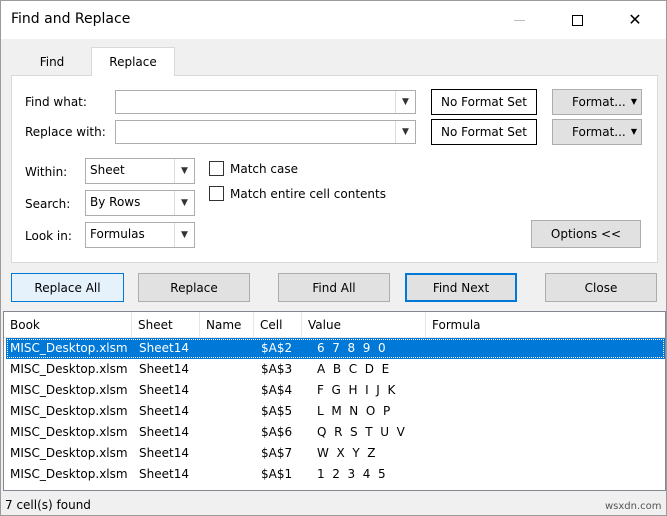  I want to click on match-case-checkbox, so click(216, 168).